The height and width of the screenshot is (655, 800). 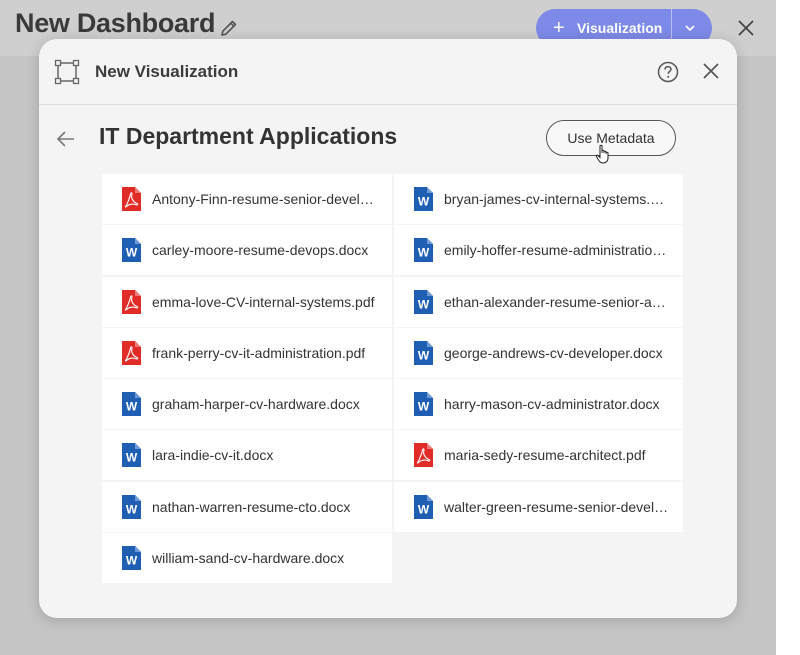 I want to click on right-gutter, so click(x=788, y=327).